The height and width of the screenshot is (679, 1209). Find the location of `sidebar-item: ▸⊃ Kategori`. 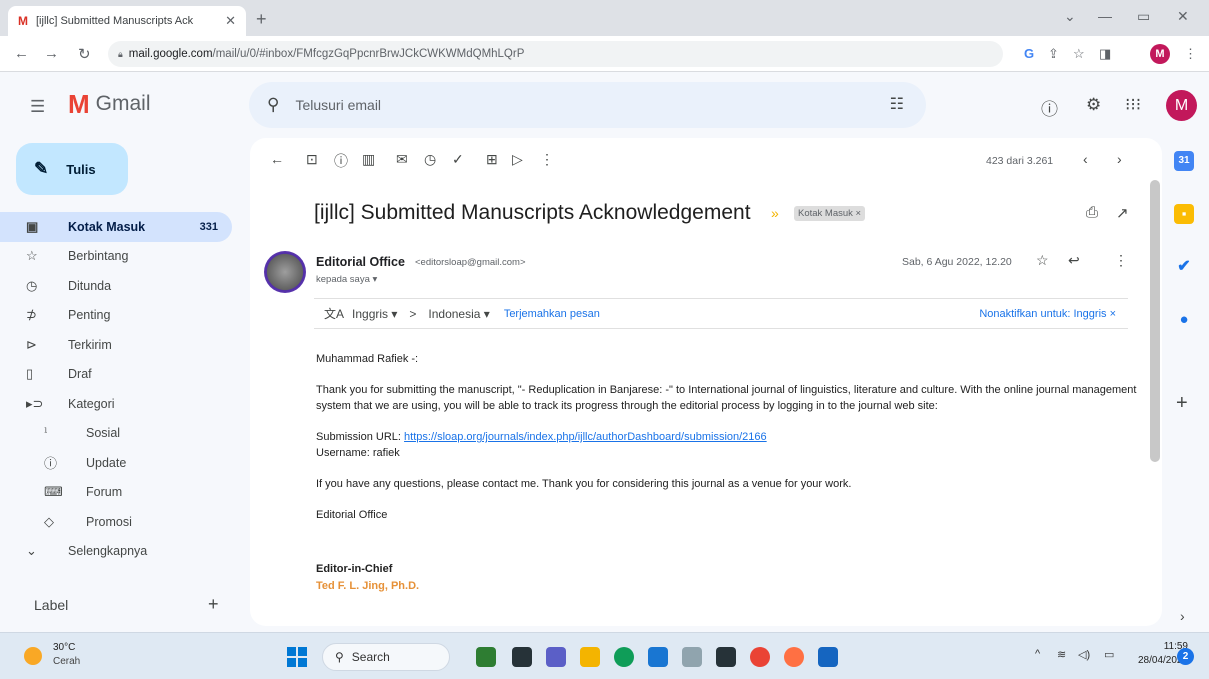

sidebar-item: ▸⊃ Kategori is located at coordinates (118, 404).